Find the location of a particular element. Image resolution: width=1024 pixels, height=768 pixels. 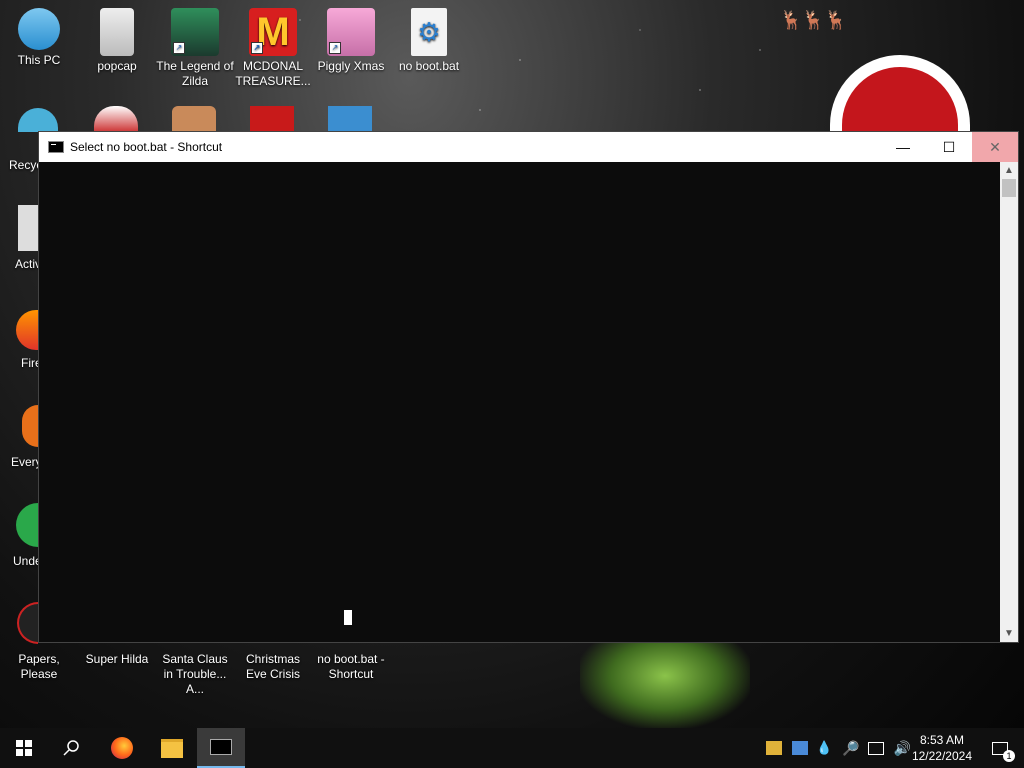

file-explorer-icon is located at coordinates (172, 748).